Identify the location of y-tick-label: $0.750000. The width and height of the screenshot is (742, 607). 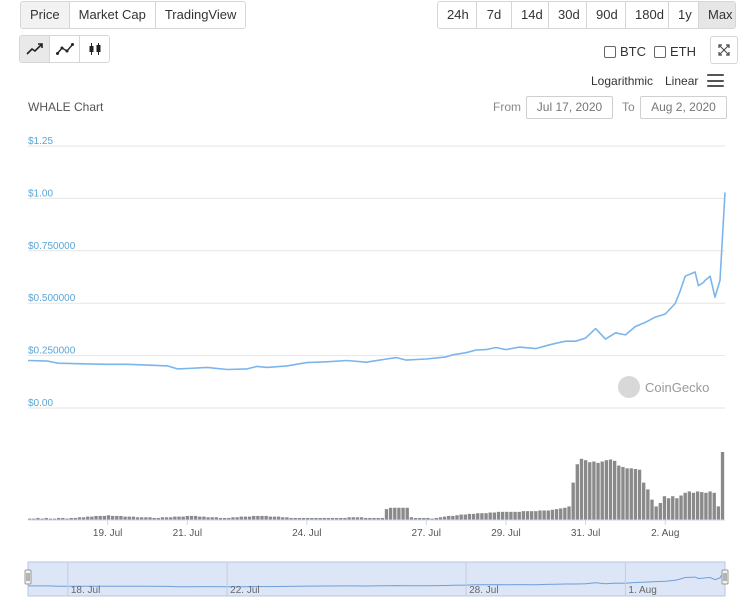
(52, 246).